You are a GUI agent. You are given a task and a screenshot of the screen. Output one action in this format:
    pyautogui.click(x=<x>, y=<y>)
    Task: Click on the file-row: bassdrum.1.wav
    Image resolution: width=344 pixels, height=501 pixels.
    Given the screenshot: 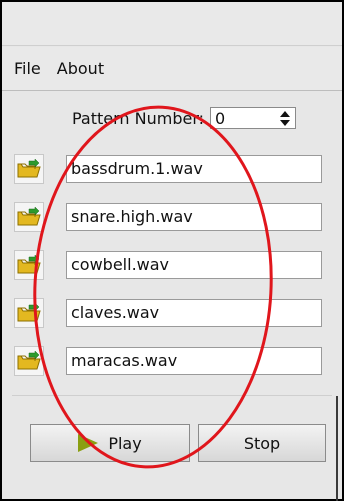 What is the action you would take?
    pyautogui.click(x=170, y=169)
    